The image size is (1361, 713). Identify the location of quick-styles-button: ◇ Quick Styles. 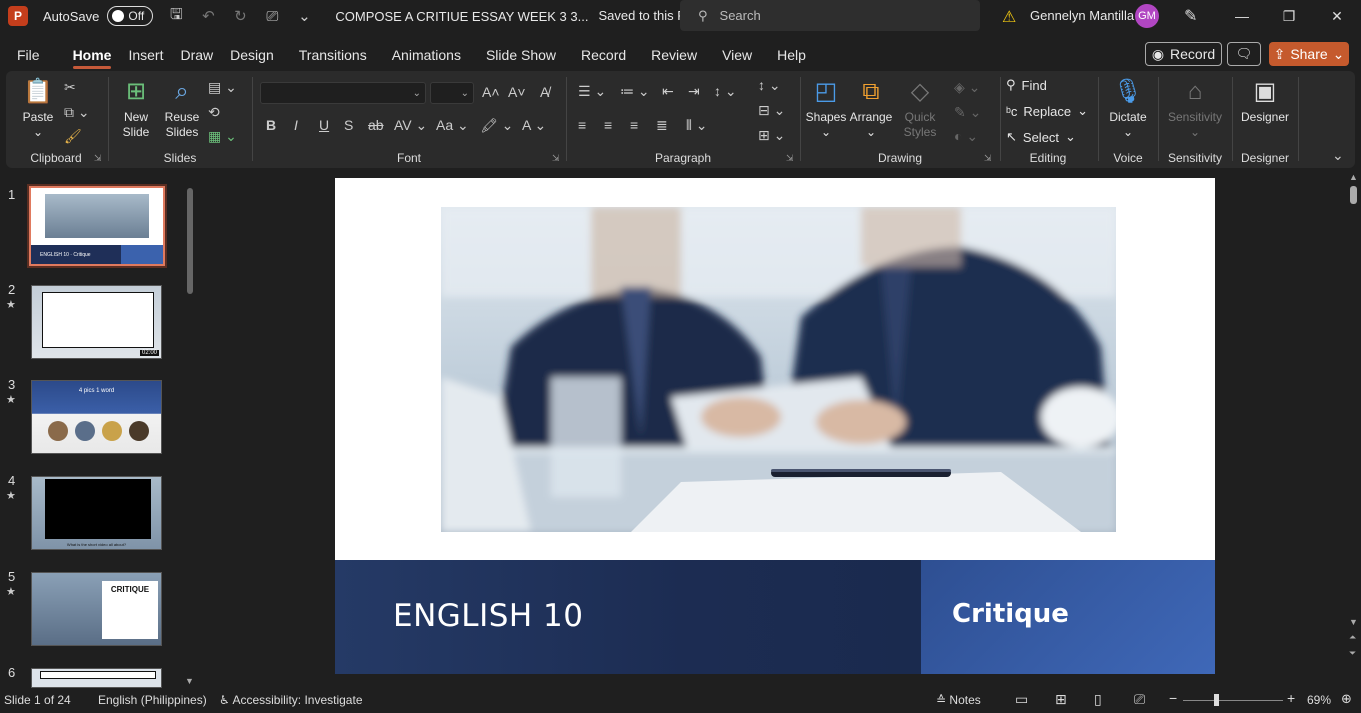
(920, 107).